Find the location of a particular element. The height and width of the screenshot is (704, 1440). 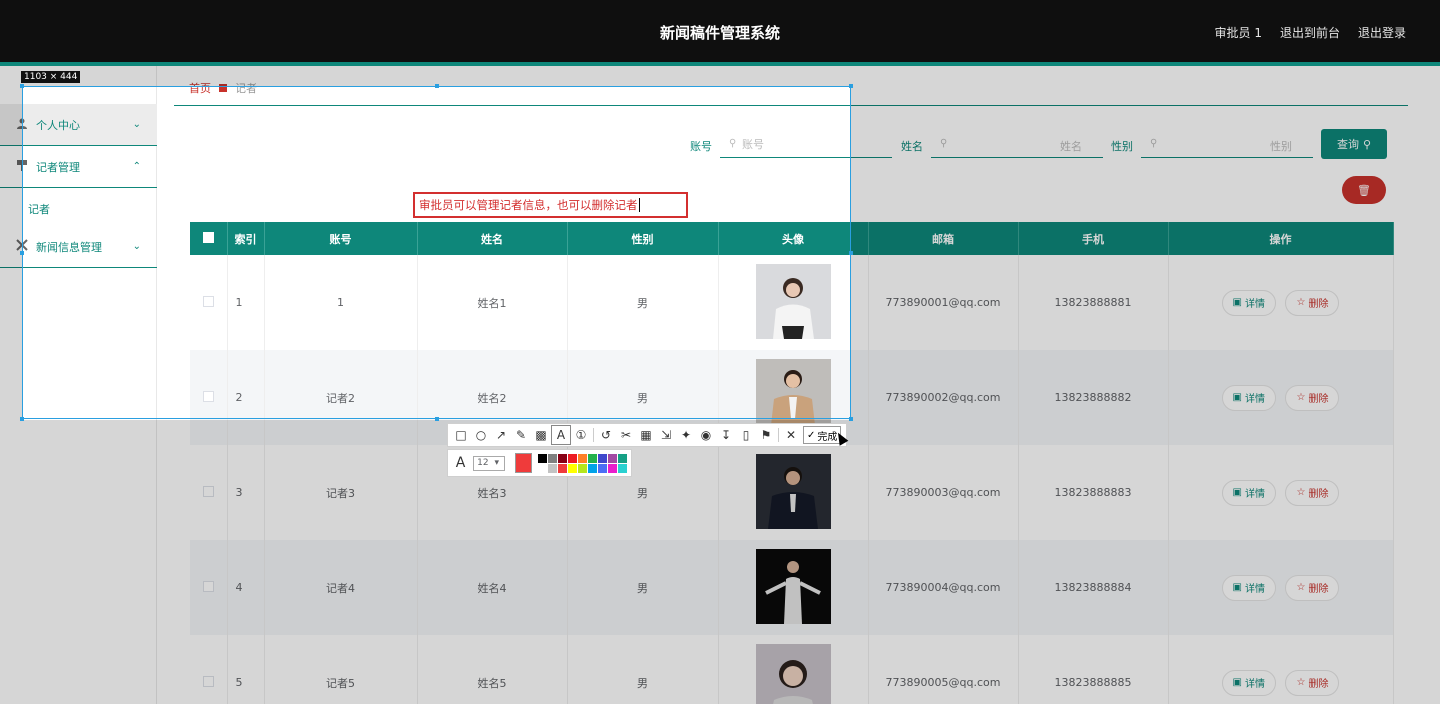

mosaic-tool-icon: ▩ is located at coordinates (541, 435).